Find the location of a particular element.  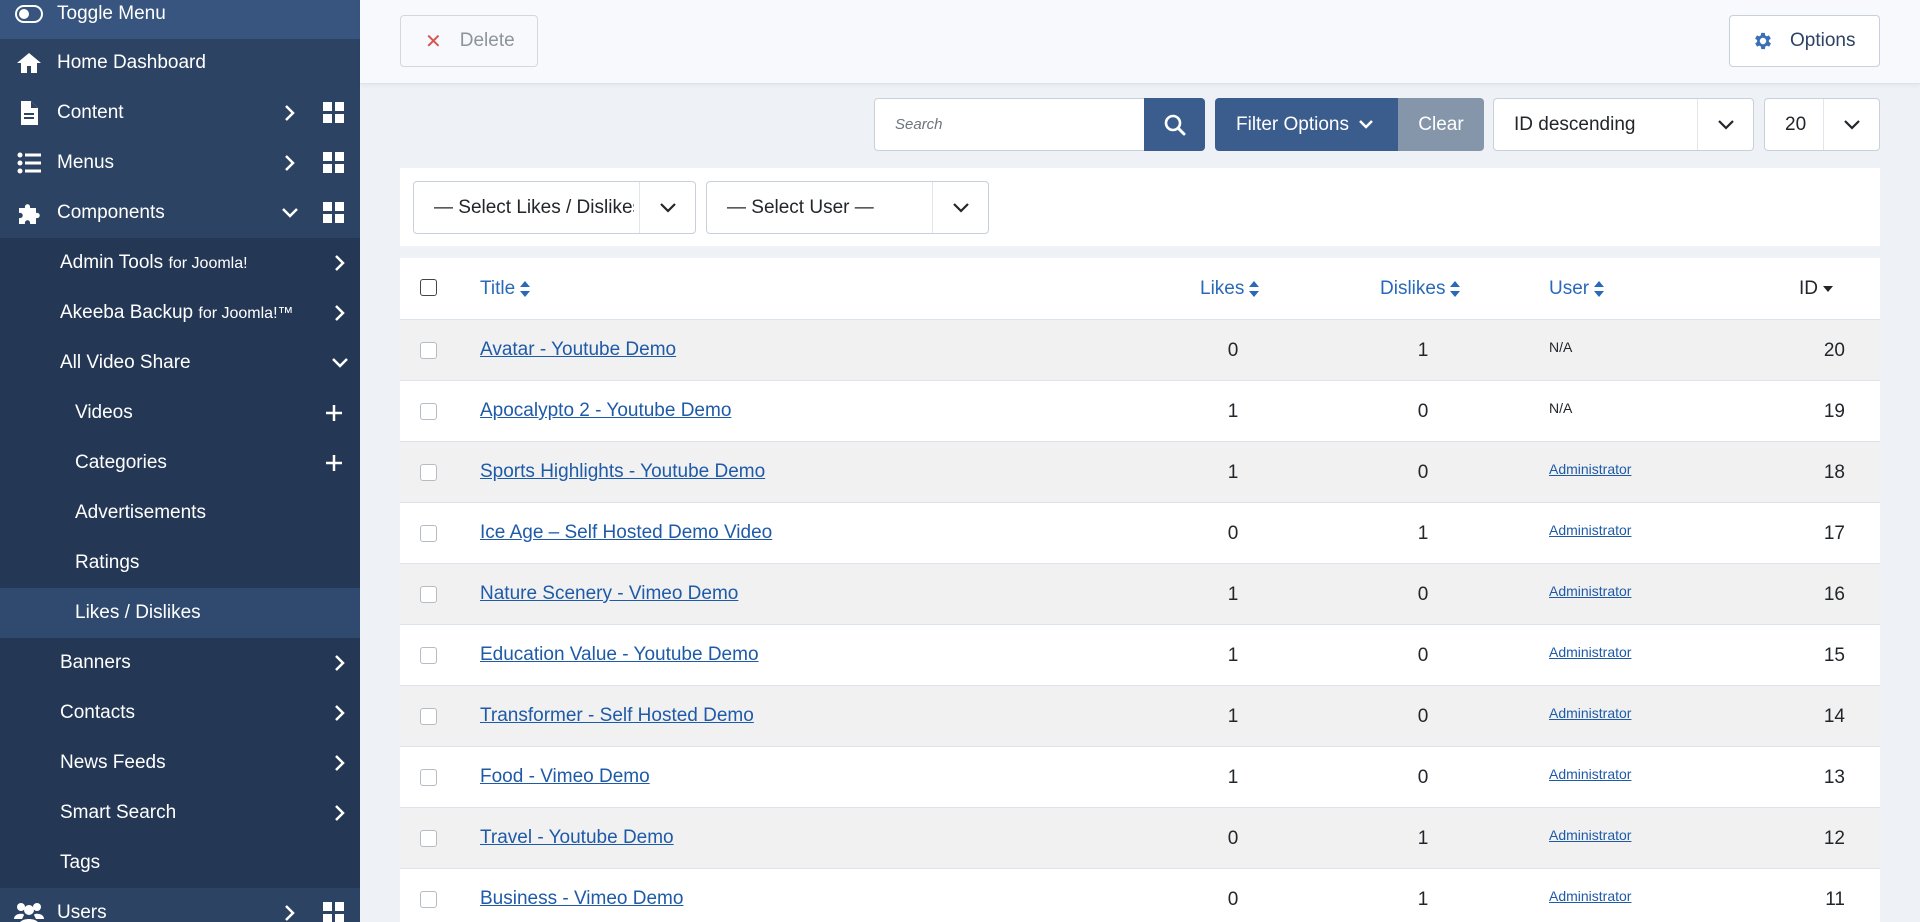

sidebar-item-categories: Categories is located at coordinates (180, 463).